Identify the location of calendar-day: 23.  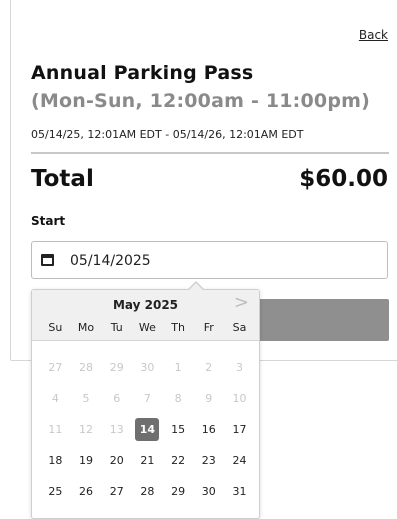
(208, 460).